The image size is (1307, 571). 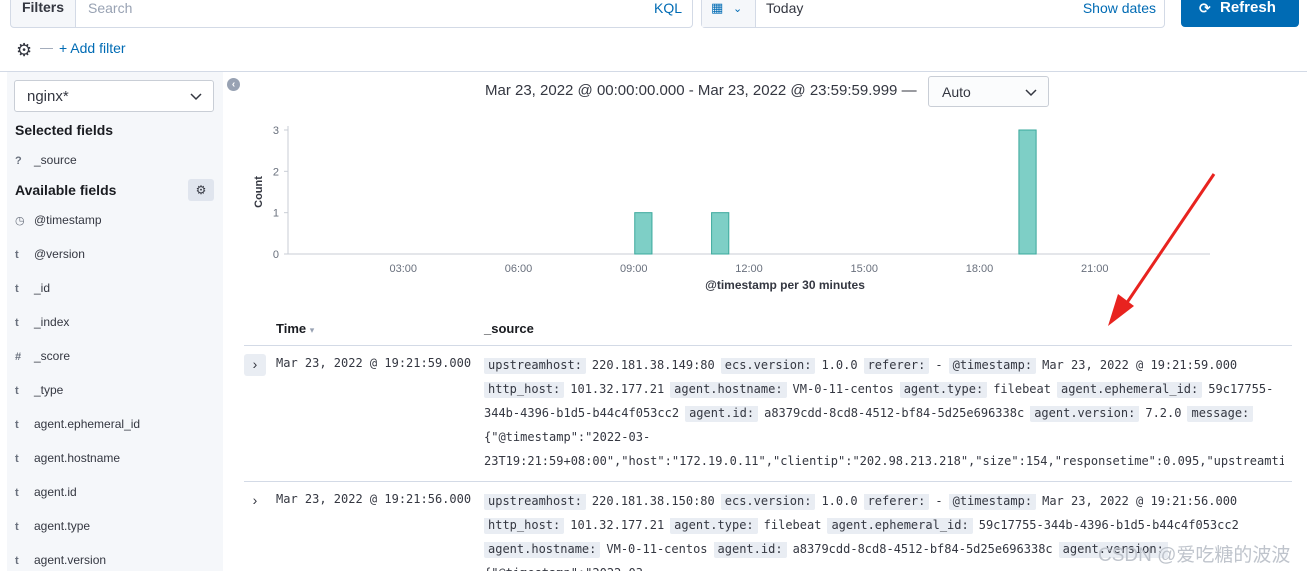 I want to click on available-field-item: # _score, so click(x=42, y=359).